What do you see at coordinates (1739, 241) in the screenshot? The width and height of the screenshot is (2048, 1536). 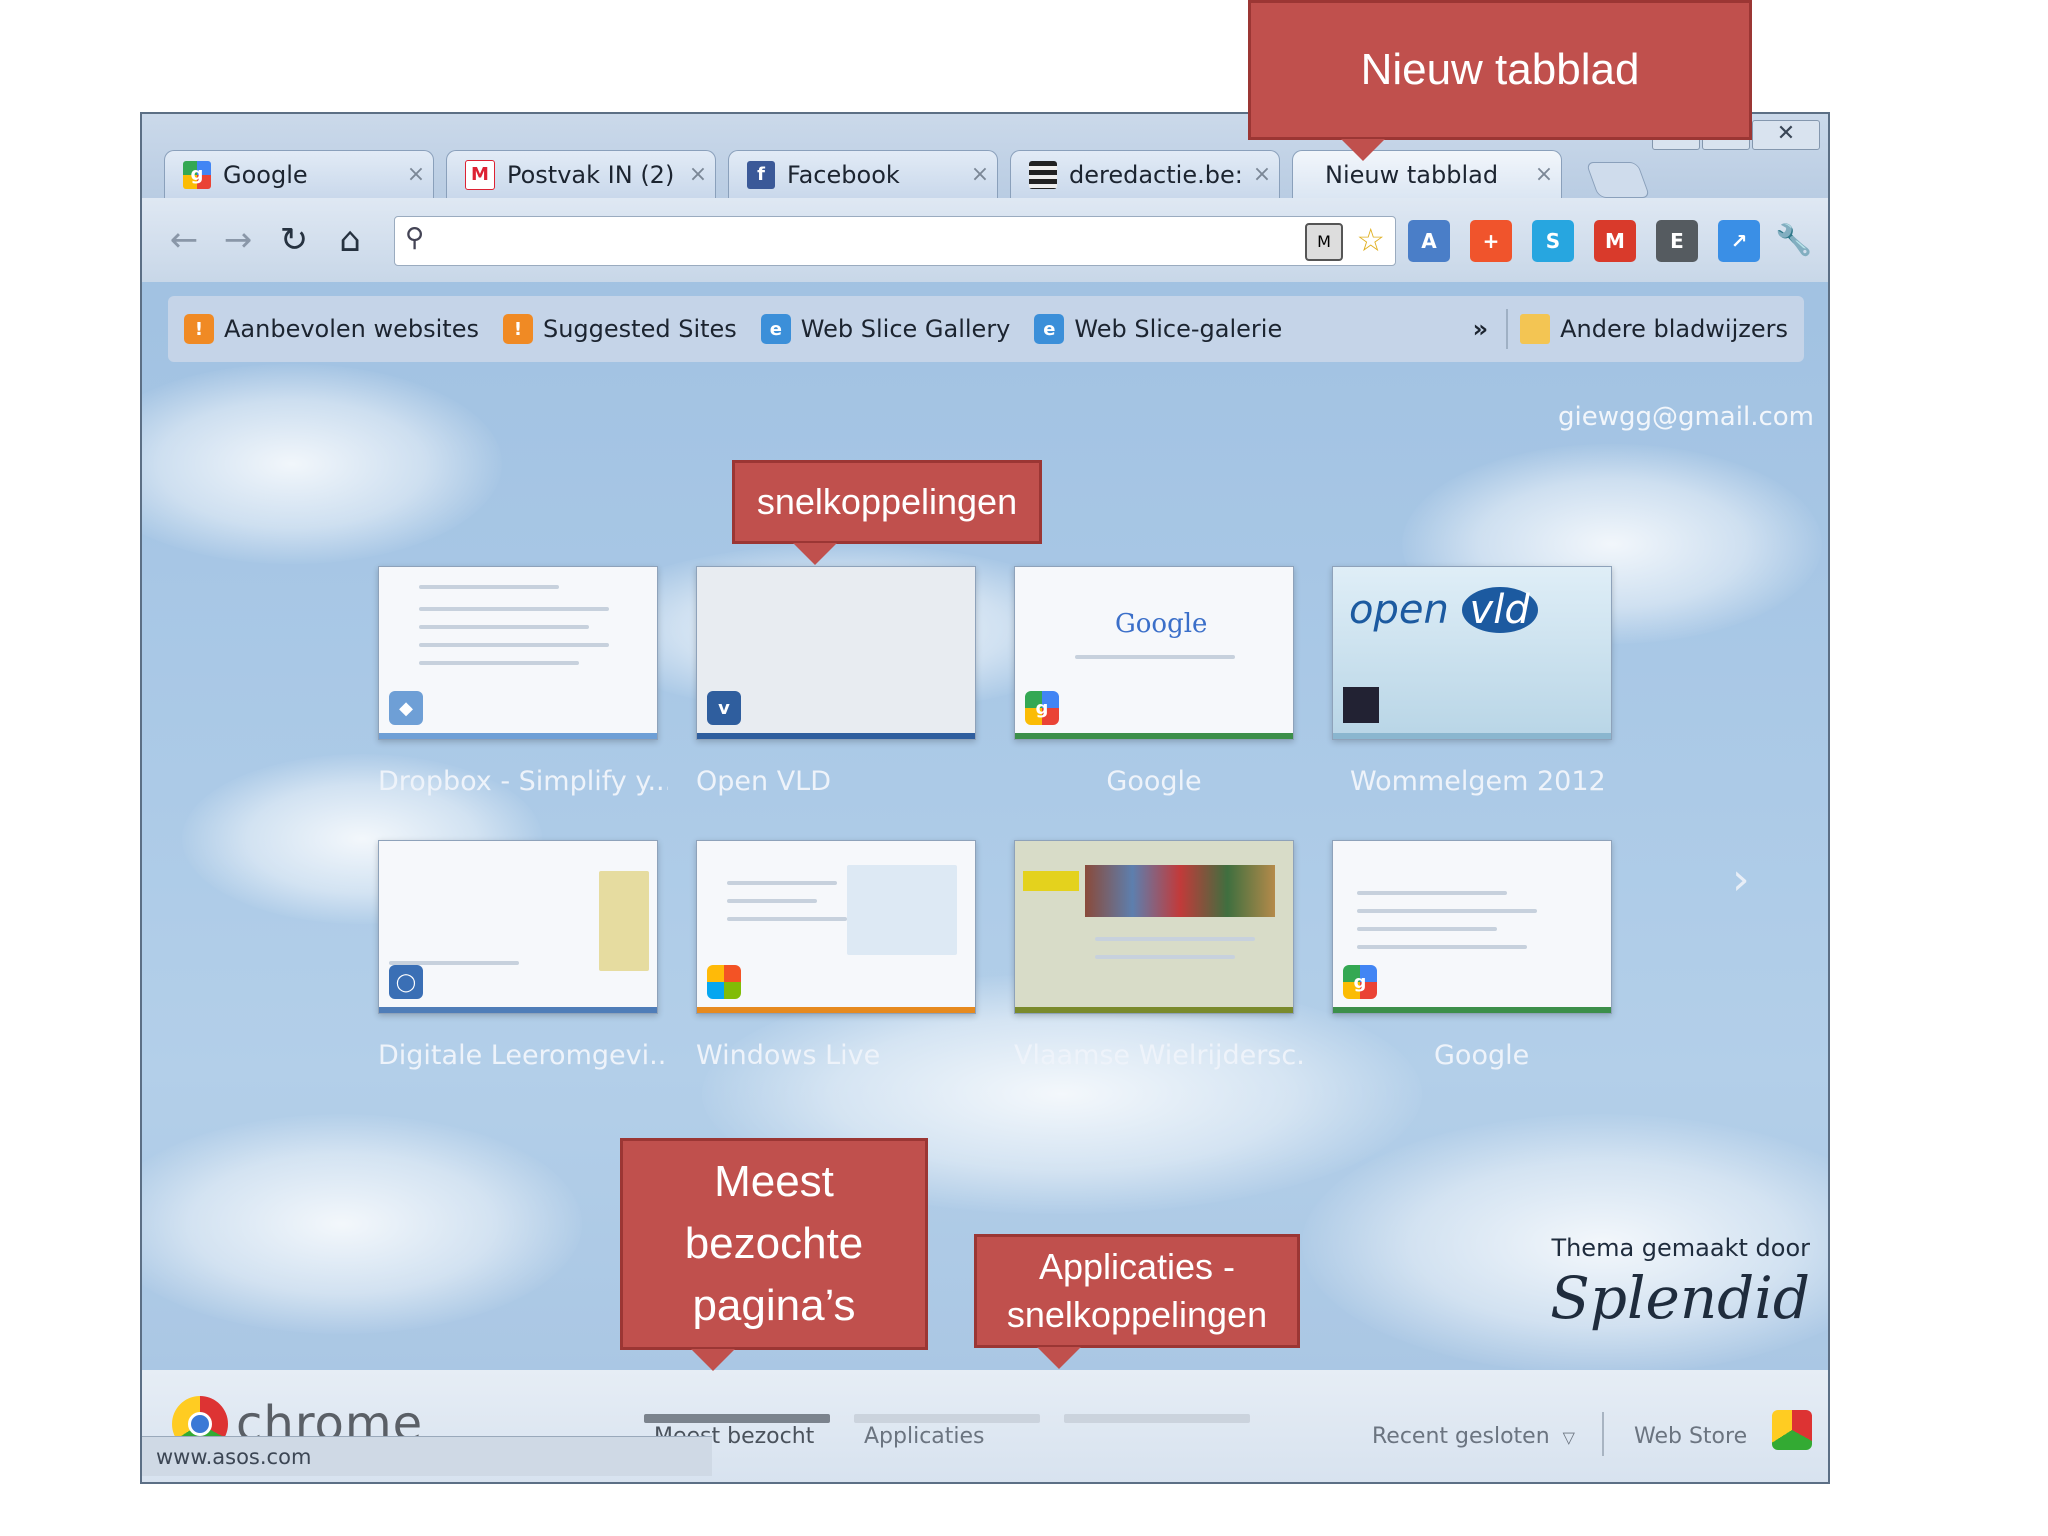 I see `share-extension-icon: ↗` at bounding box center [1739, 241].